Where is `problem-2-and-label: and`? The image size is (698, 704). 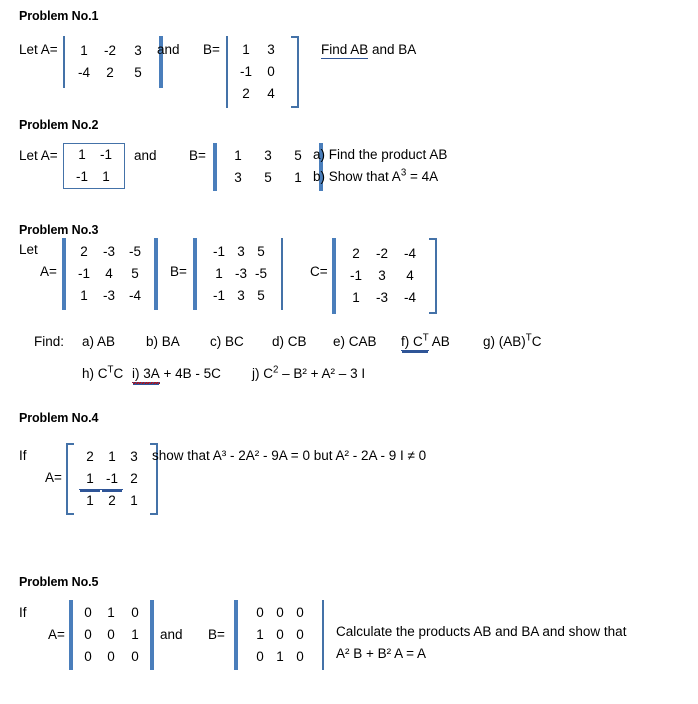 problem-2-and-label: and is located at coordinates (145, 155).